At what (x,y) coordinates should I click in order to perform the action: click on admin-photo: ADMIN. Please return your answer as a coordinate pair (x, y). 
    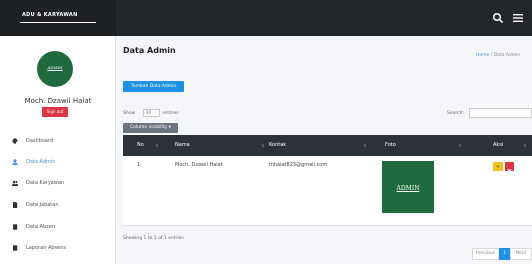
    Looking at the image, I should click on (408, 187).